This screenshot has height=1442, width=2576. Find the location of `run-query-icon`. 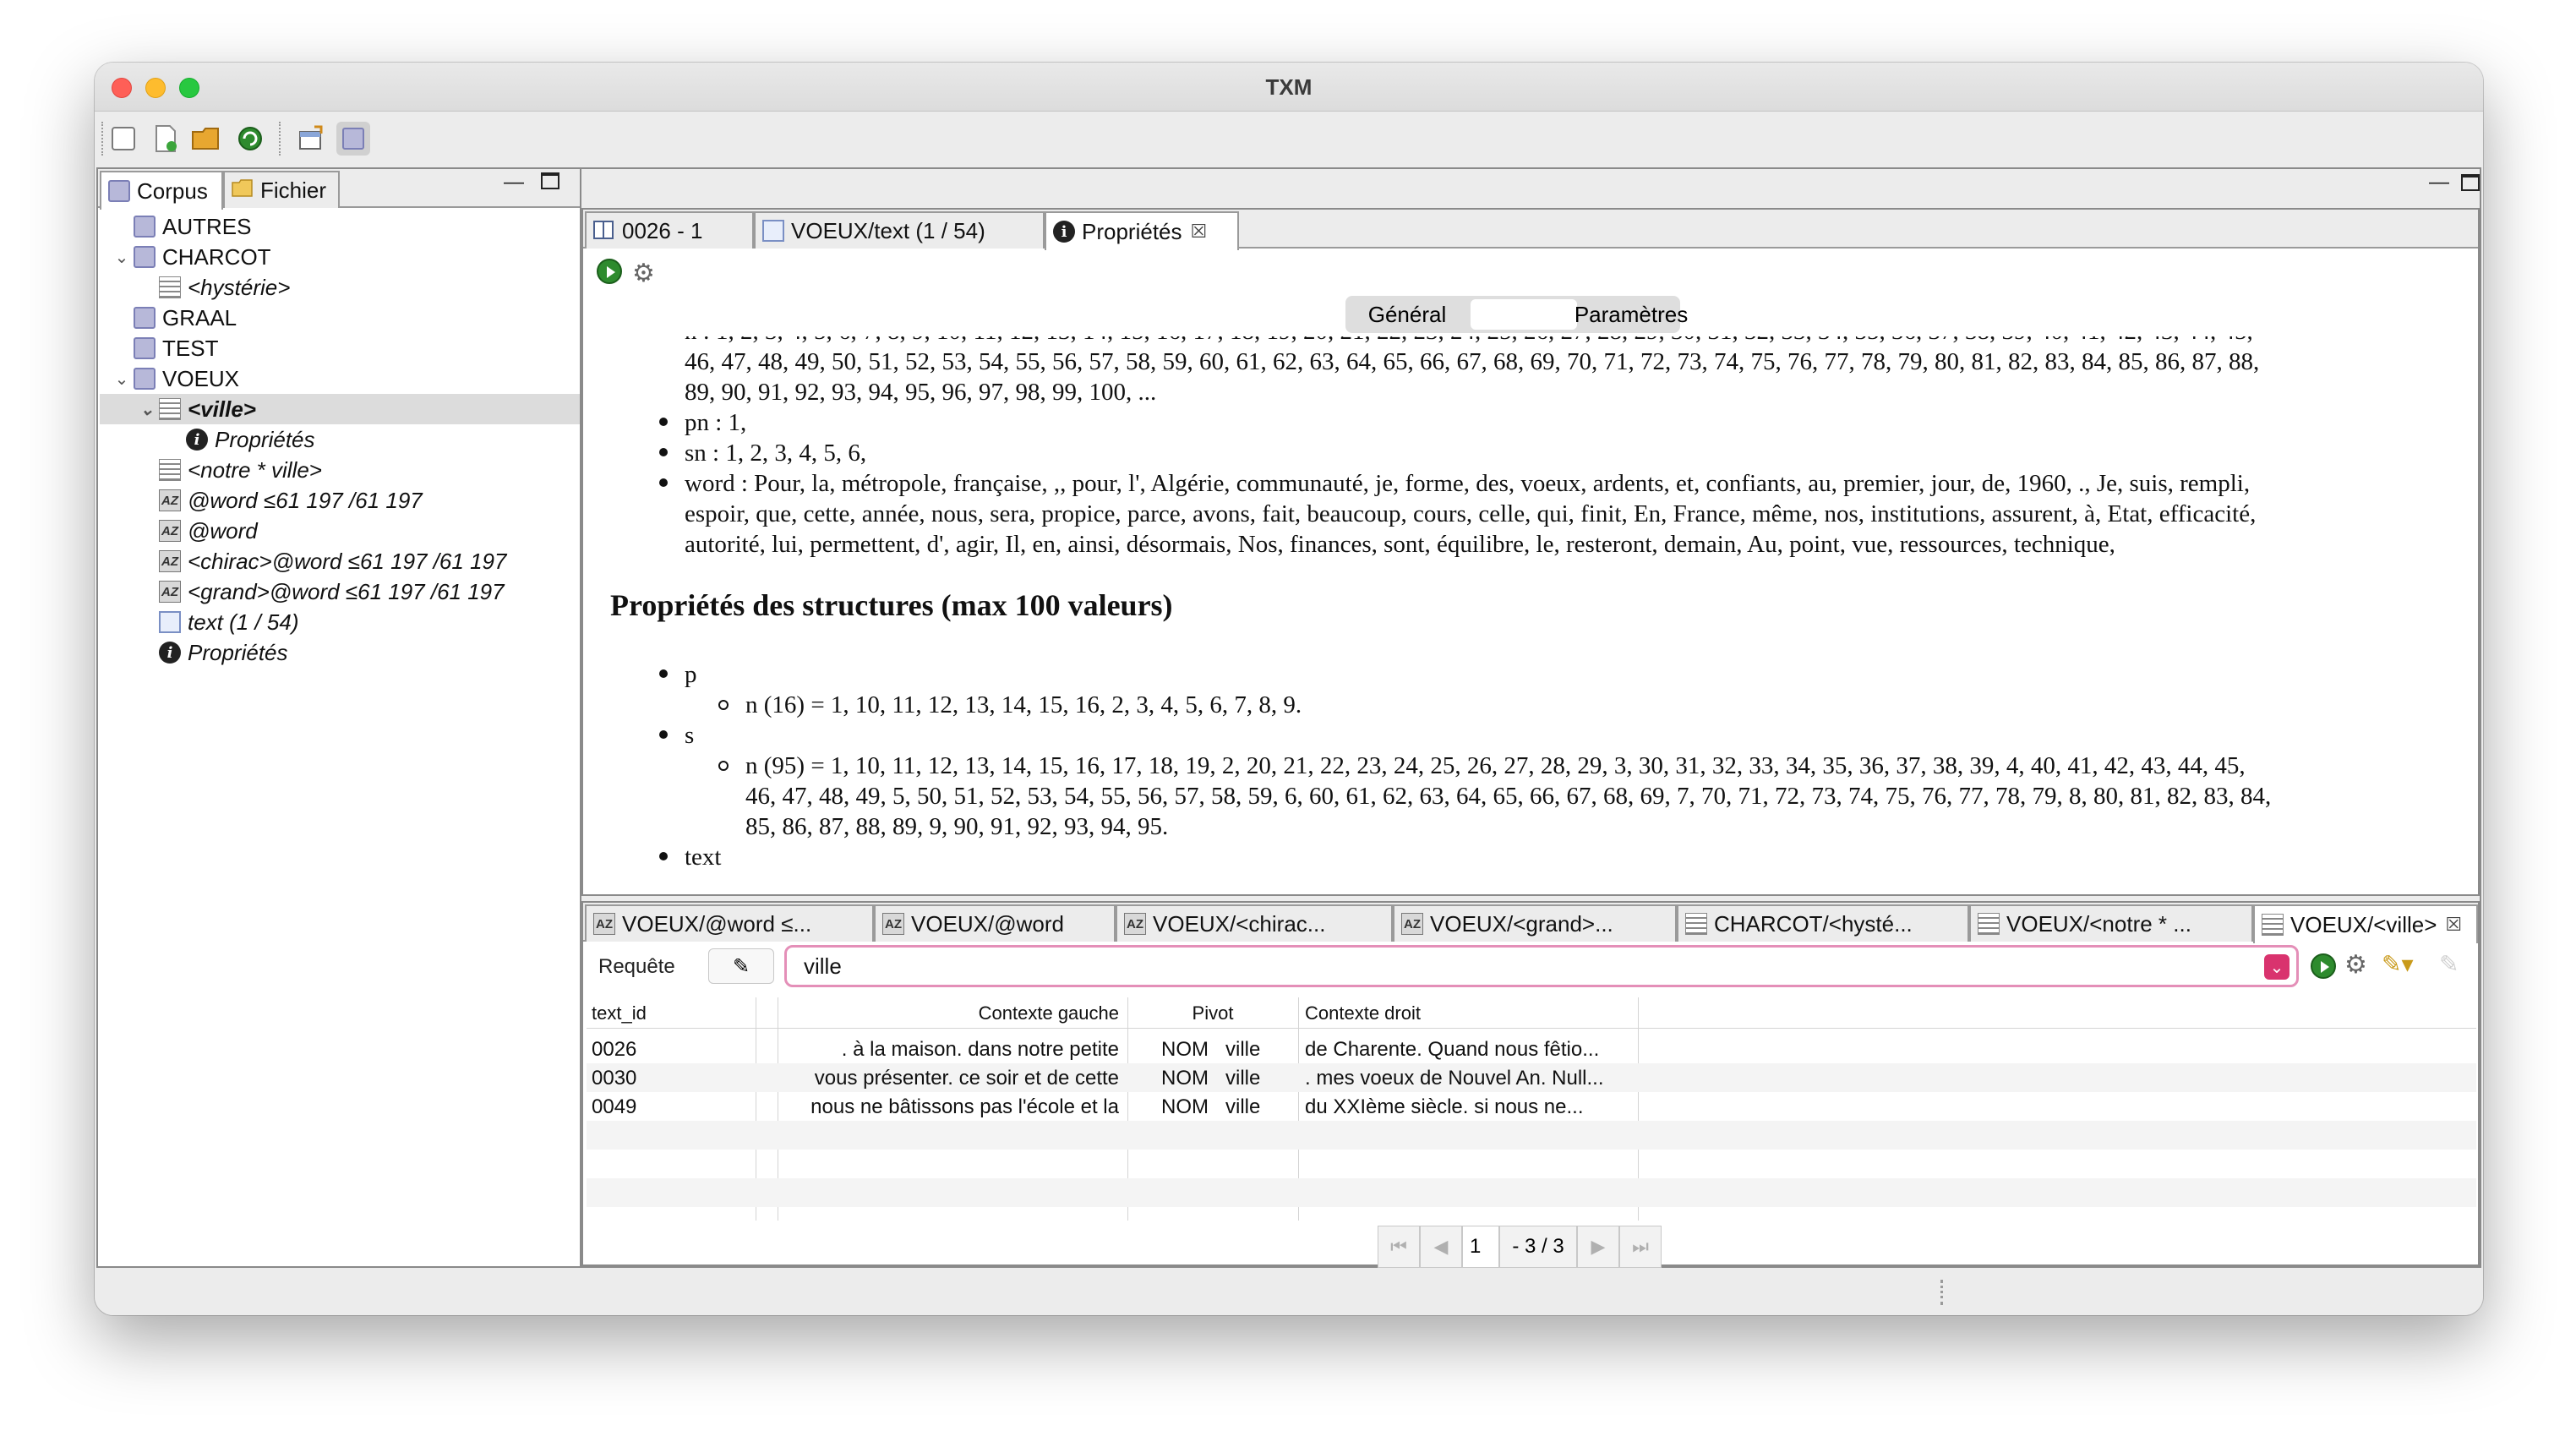

run-query-icon is located at coordinates (2323, 966).